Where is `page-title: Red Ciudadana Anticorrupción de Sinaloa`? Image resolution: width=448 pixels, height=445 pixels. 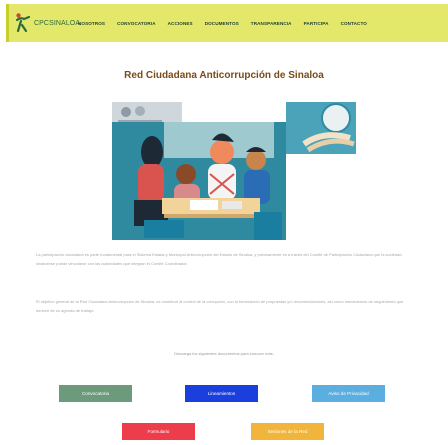 page-title: Red Ciudadana Anticorrupción de Sinaloa is located at coordinates (224, 75).